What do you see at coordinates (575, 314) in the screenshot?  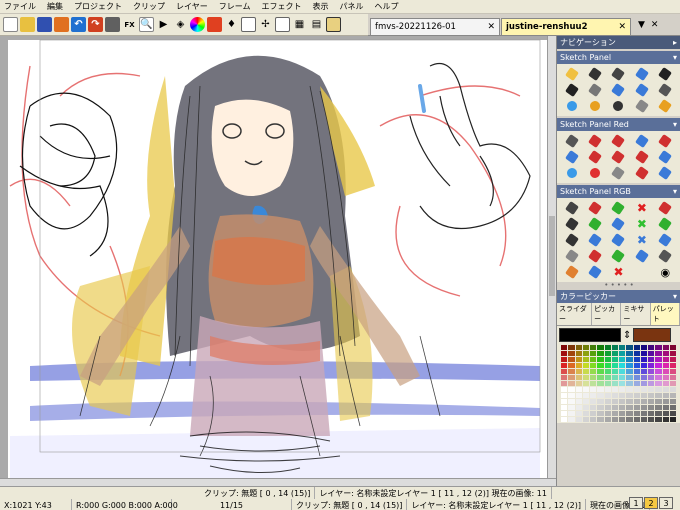 I see `tab-slider: スライダー` at bounding box center [575, 314].